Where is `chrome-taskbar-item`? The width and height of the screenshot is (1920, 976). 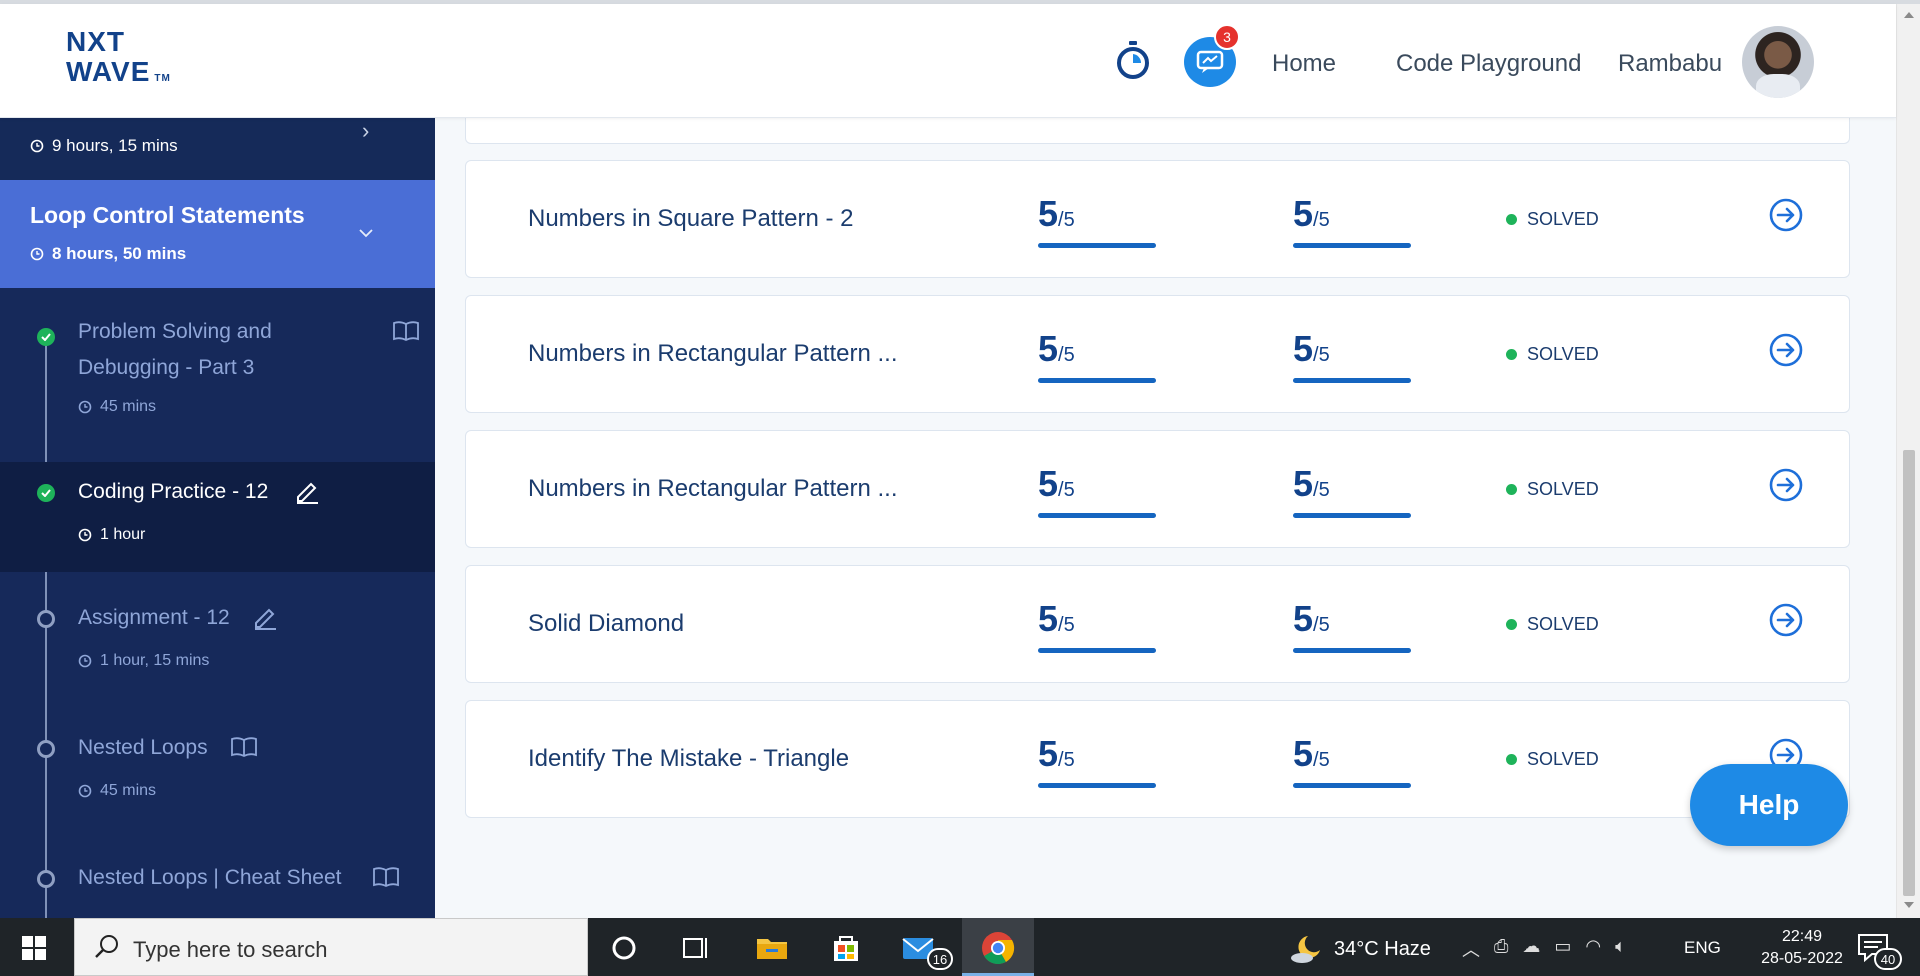
chrome-taskbar-item is located at coordinates (998, 947).